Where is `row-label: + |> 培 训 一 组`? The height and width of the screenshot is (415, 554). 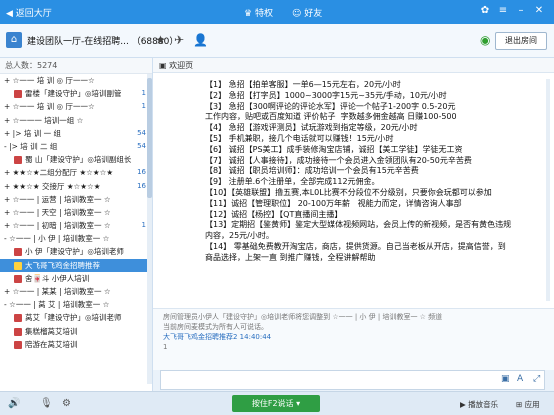
row-label: + |> 培 训 一 组 is located at coordinates (33, 133).